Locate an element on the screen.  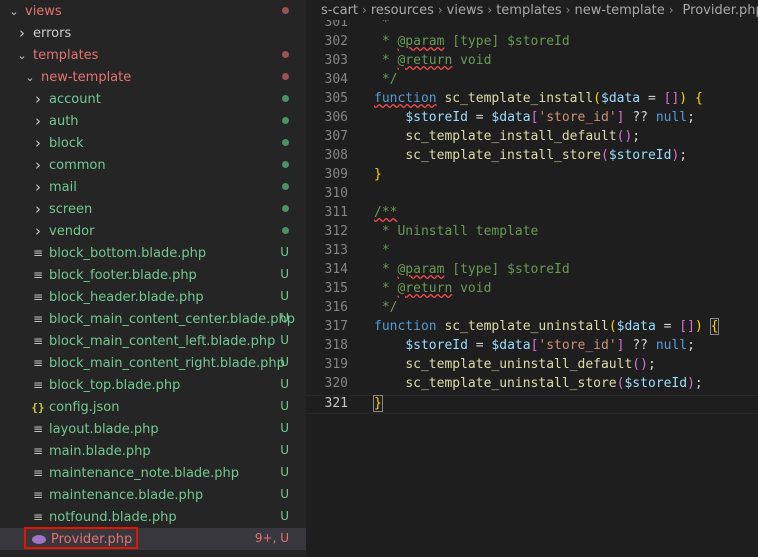
blade-file-icon: ≡ is located at coordinates (38, 473).